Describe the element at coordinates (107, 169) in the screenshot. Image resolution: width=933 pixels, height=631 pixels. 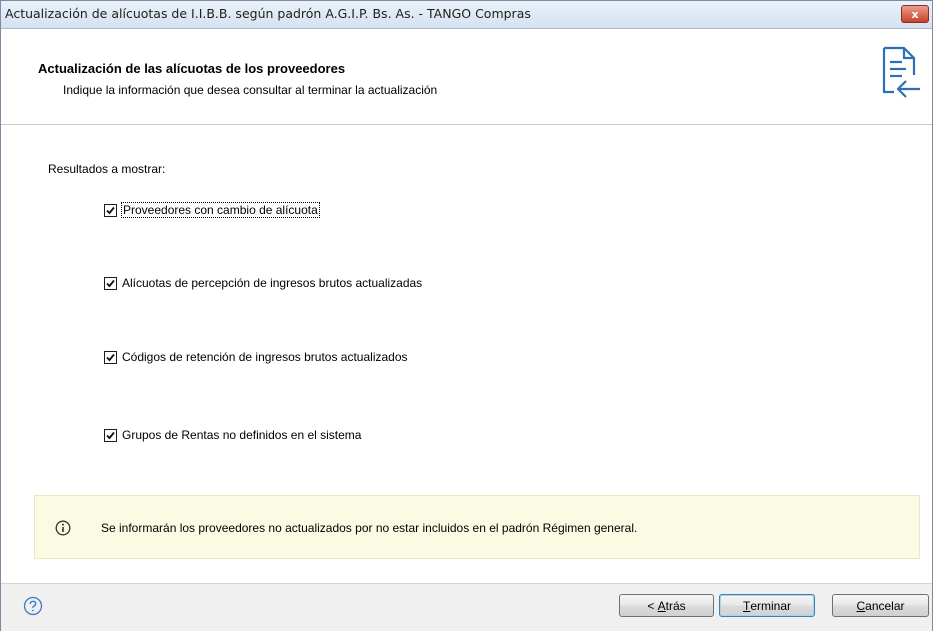
I see `results-label: Resultados a mostrar:` at that location.